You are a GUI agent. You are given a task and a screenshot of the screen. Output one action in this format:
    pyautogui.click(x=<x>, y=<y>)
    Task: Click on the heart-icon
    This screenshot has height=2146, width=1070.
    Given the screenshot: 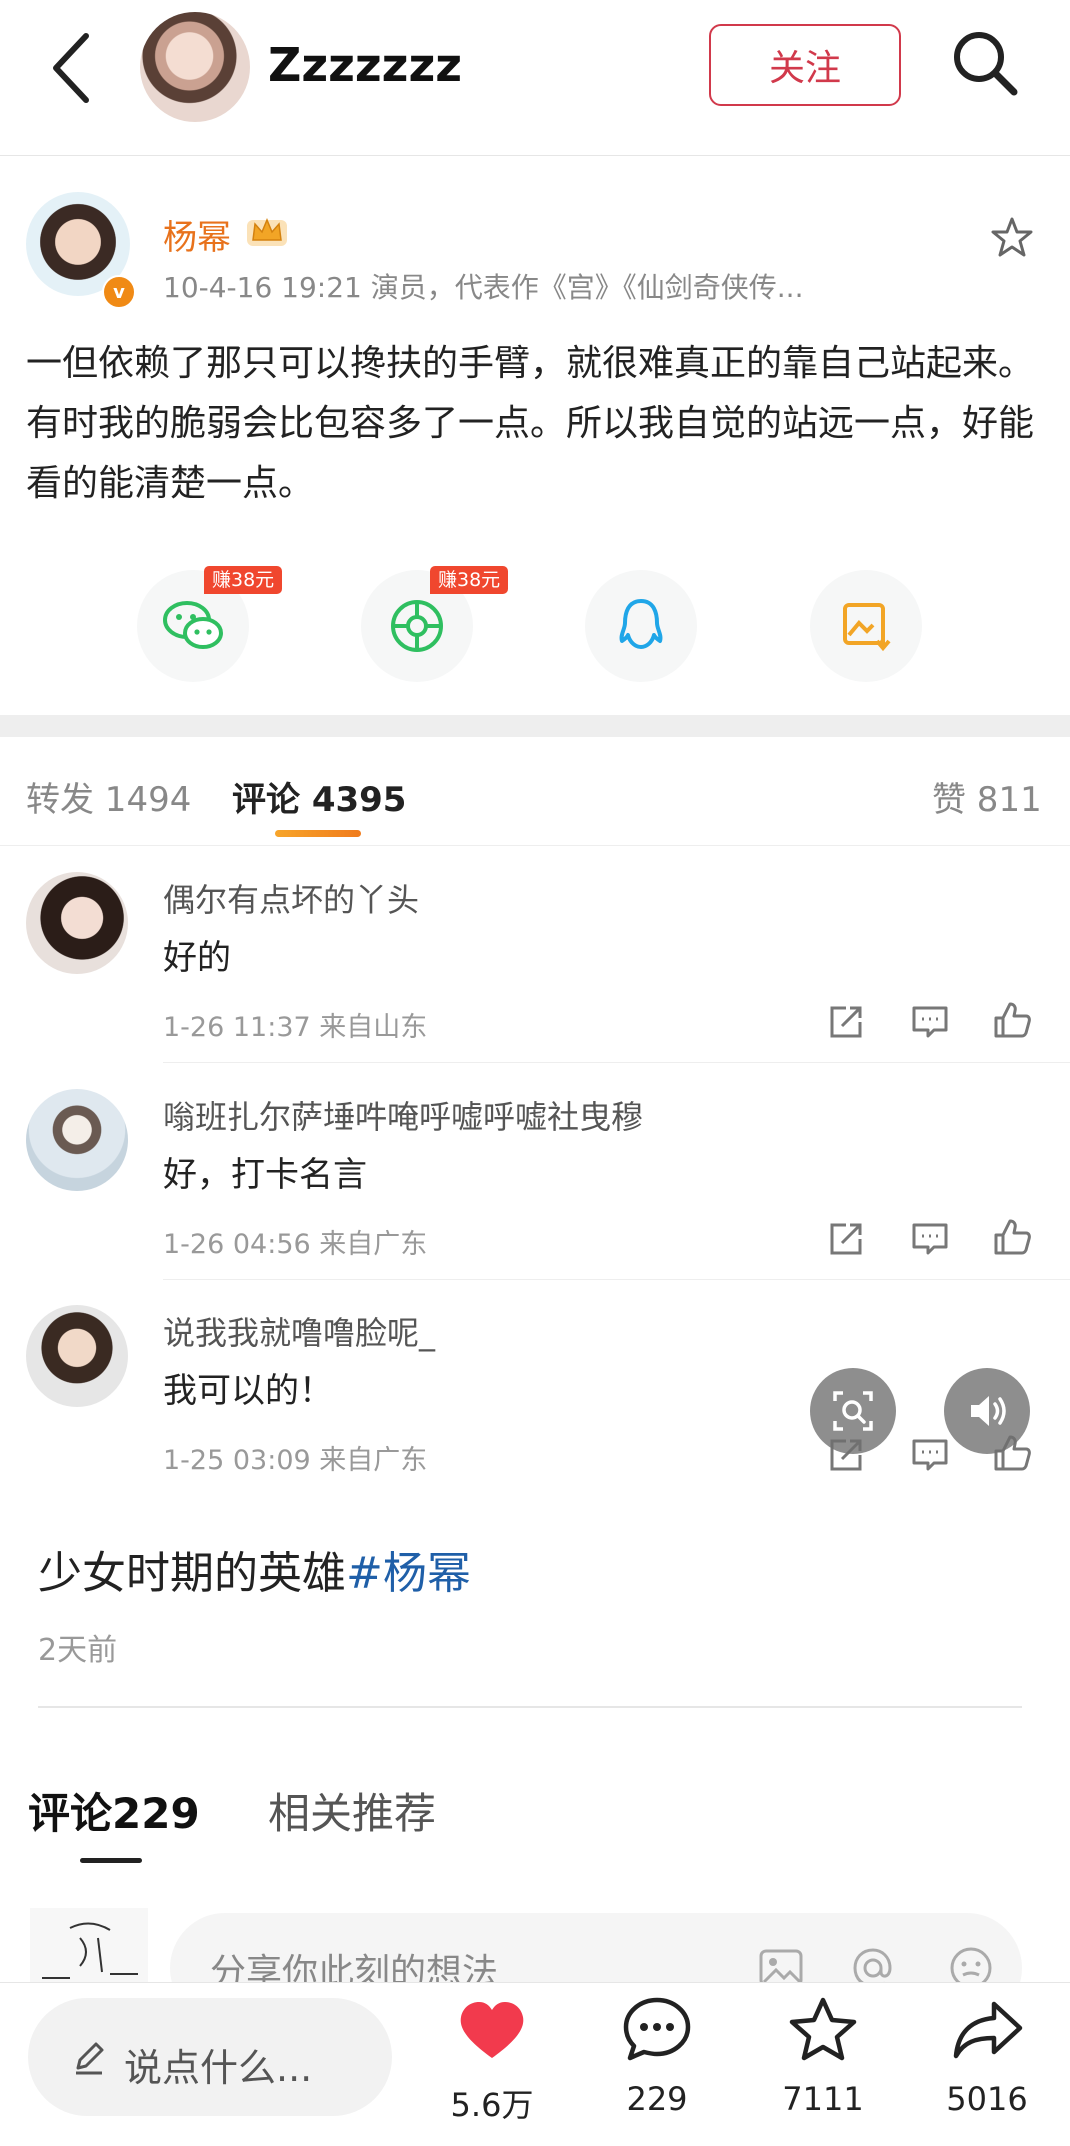 What is the action you would take?
    pyautogui.click(x=492, y=2031)
    